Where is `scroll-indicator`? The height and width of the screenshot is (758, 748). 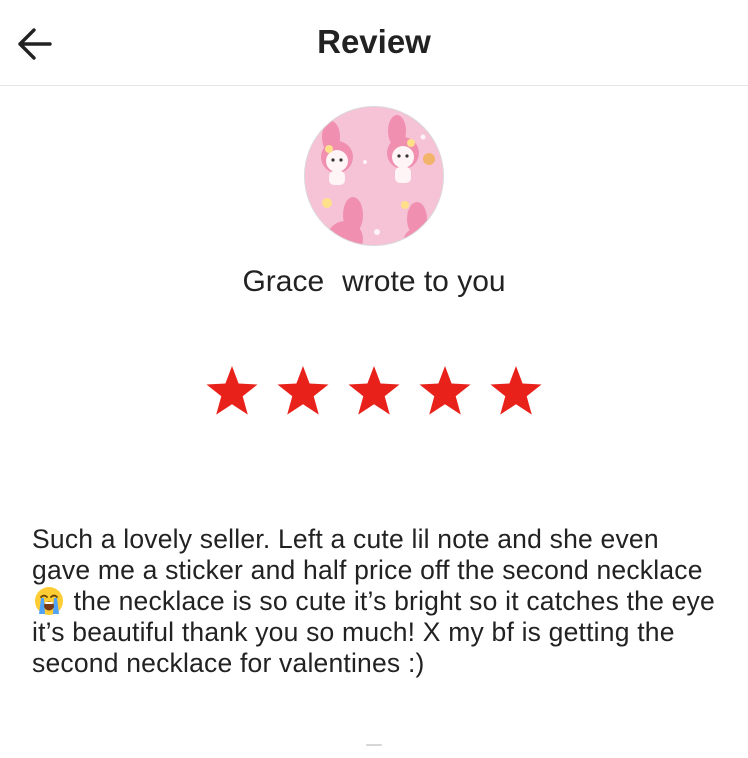 scroll-indicator is located at coordinates (374, 745).